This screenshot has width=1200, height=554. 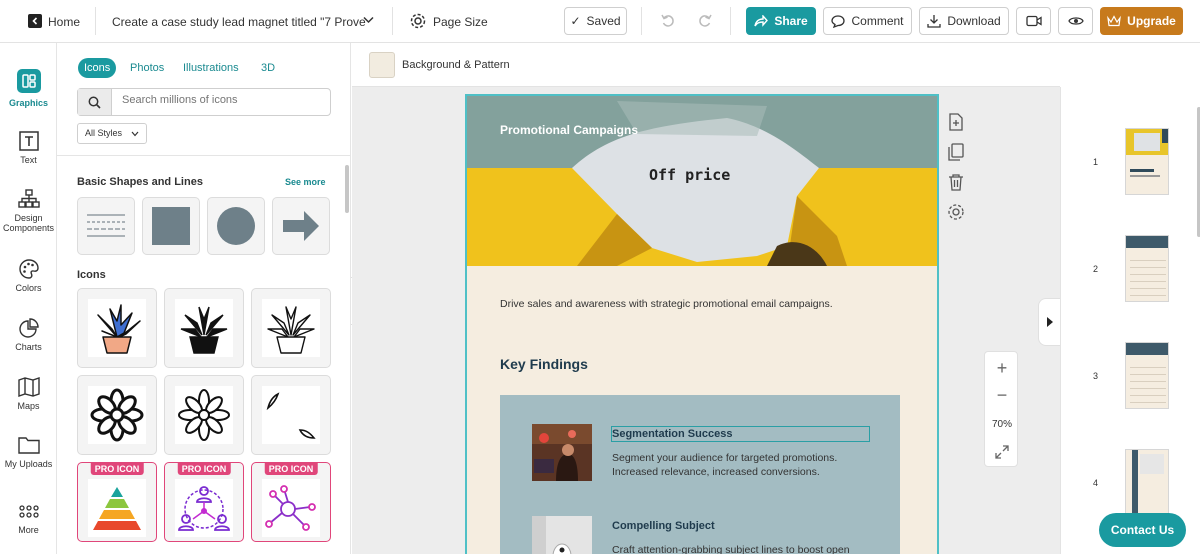 What do you see at coordinates (171, 226) in the screenshot?
I see `shape-square` at bounding box center [171, 226].